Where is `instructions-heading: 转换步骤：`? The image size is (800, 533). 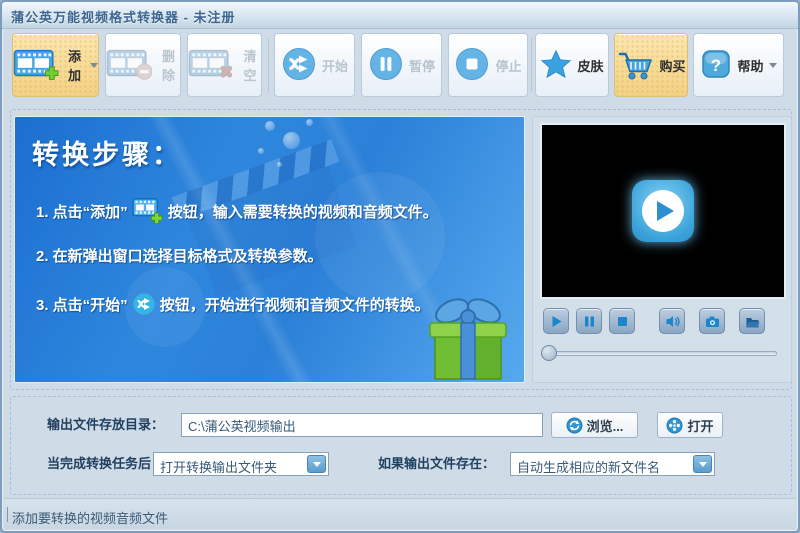
instructions-heading: 转换步骤： is located at coordinates (107, 155).